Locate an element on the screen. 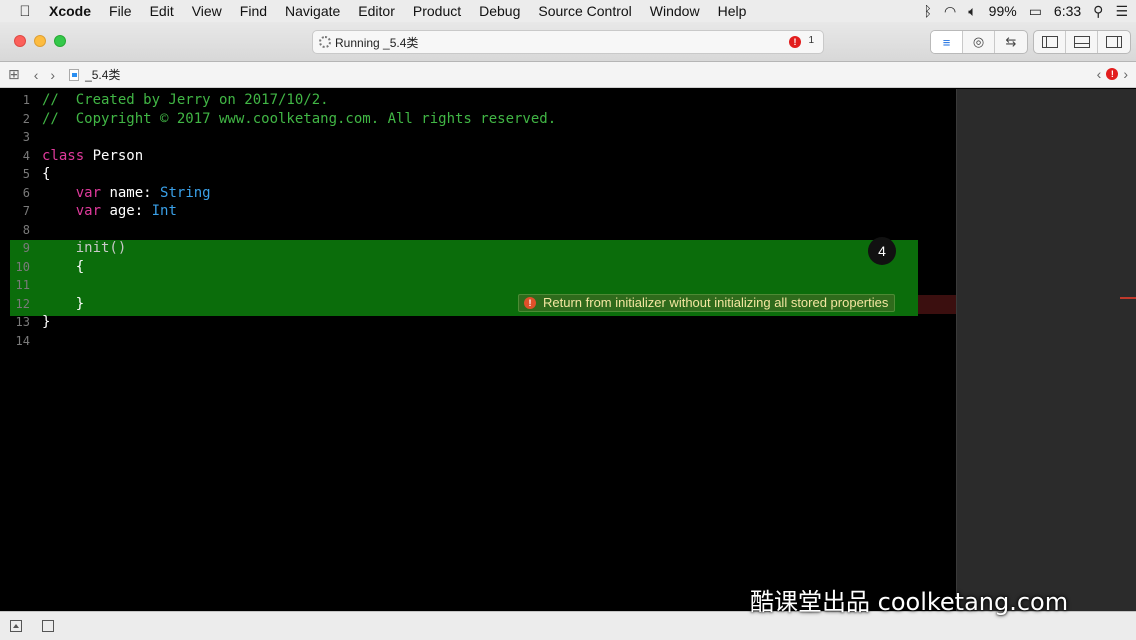 The image size is (1136, 640). battery-percent: 99% is located at coordinates (1003, 11).